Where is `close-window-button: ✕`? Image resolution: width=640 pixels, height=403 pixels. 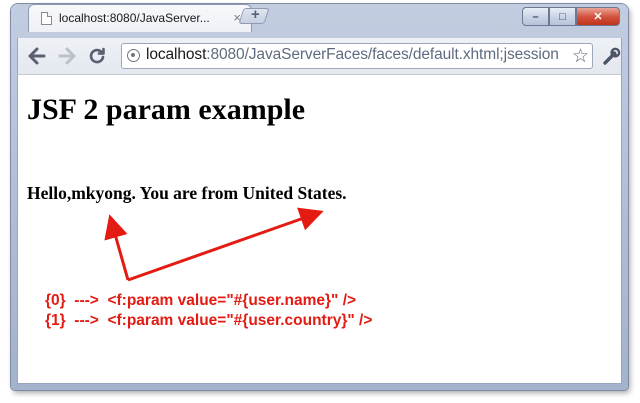 close-window-button: ✕ is located at coordinates (598, 16).